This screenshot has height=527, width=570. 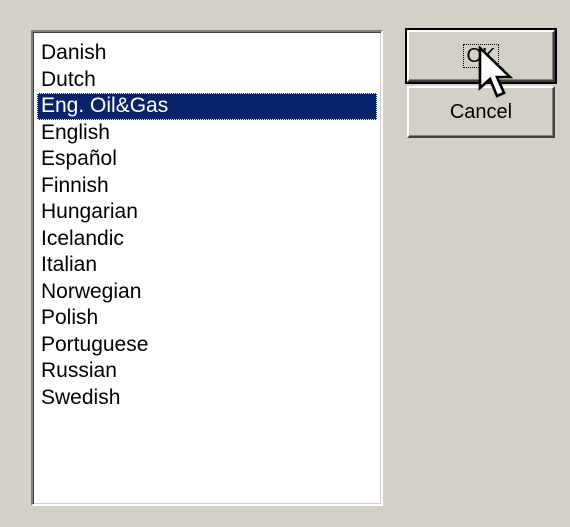 I want to click on list-item-hungarian: Hungarian, so click(x=207, y=212).